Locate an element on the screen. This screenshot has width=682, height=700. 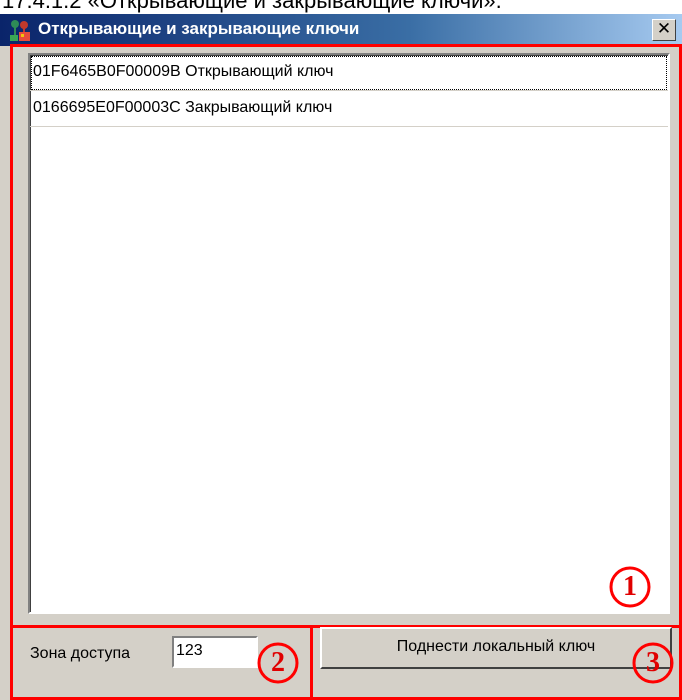
marker-number: 3 is located at coordinates (653, 662).